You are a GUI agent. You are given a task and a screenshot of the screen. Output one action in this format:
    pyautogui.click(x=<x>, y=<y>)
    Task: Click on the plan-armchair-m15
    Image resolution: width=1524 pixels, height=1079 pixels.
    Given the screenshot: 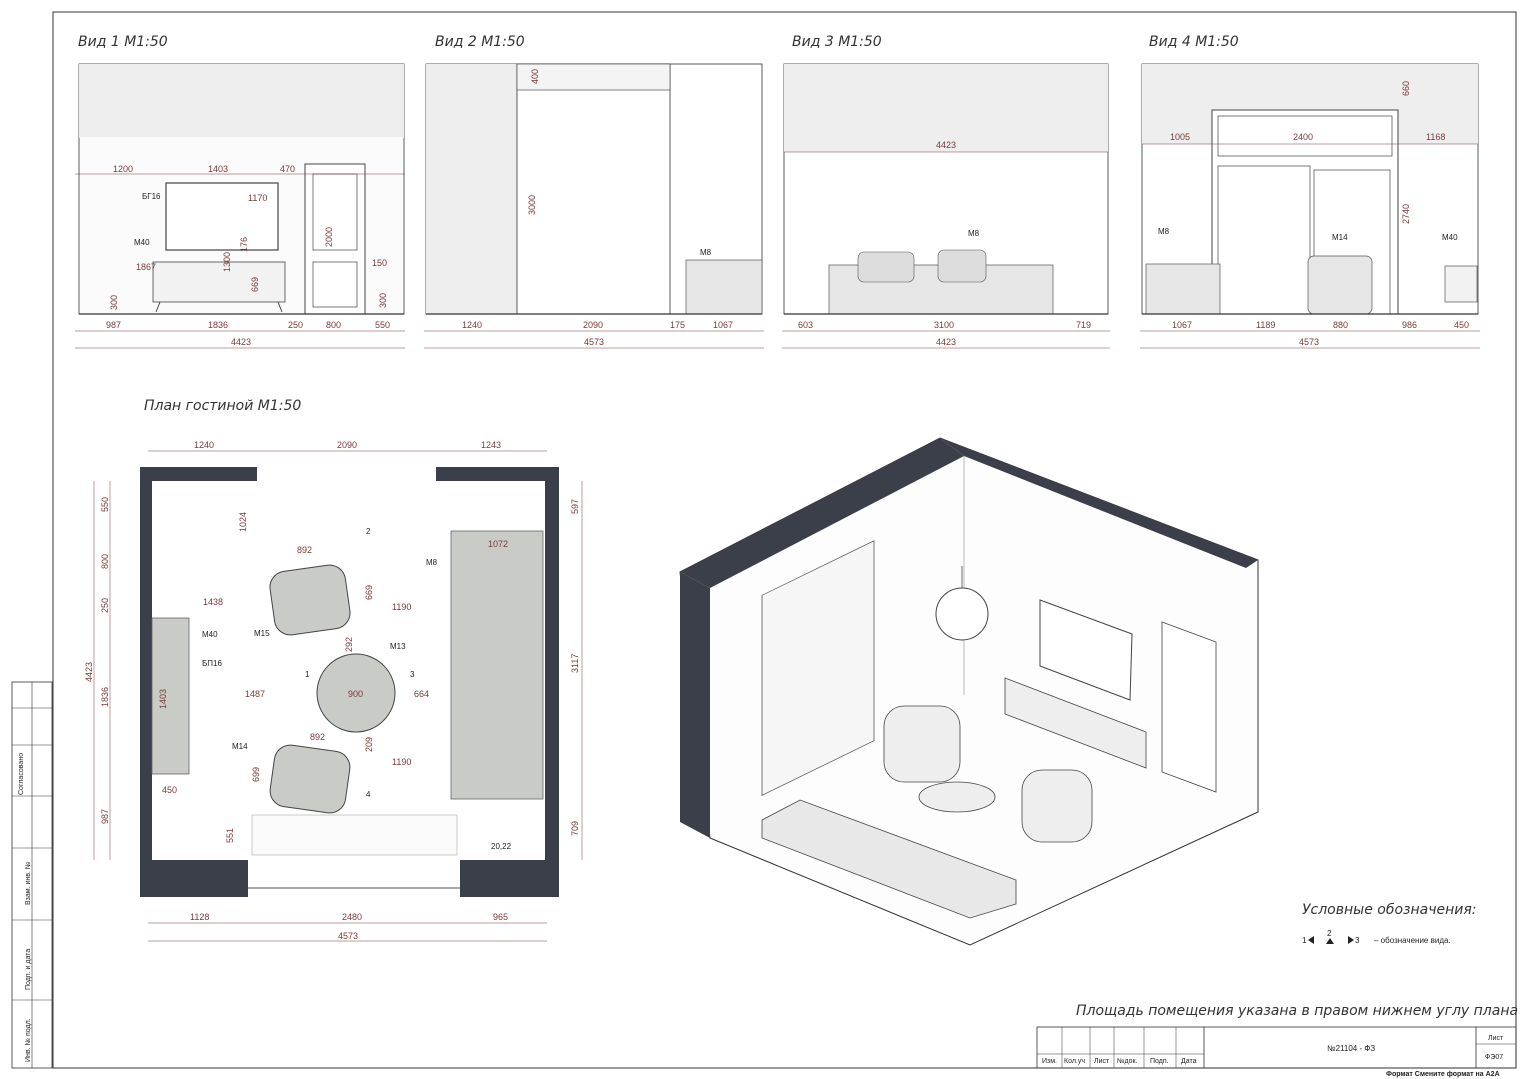 What is the action you would take?
    pyautogui.click(x=310, y=600)
    